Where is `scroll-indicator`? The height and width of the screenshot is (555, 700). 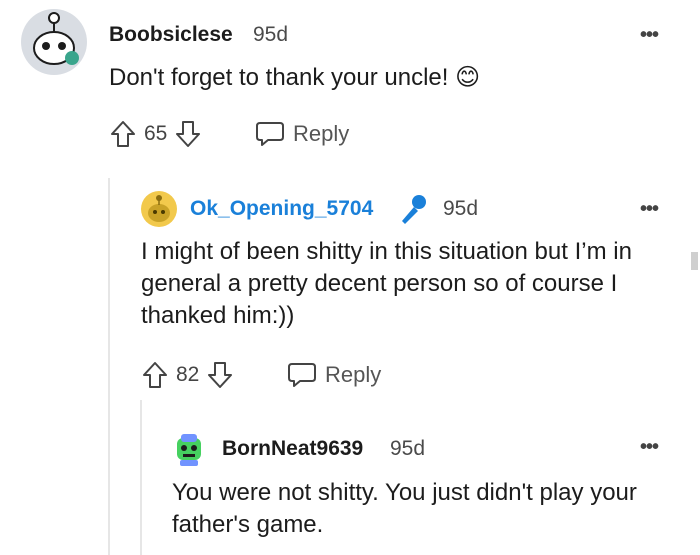 scroll-indicator is located at coordinates (694, 261).